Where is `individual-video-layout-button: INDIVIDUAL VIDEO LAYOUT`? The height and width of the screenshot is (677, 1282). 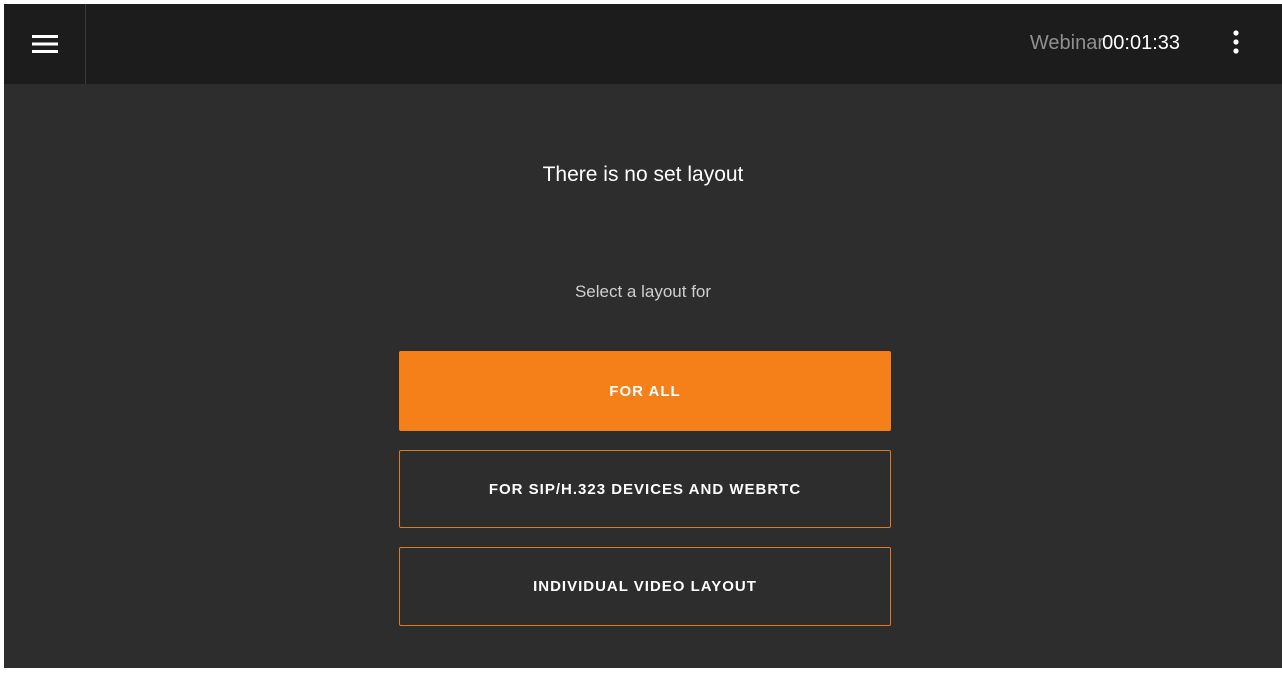
individual-video-layout-button: INDIVIDUAL VIDEO LAYOUT is located at coordinates (645, 586).